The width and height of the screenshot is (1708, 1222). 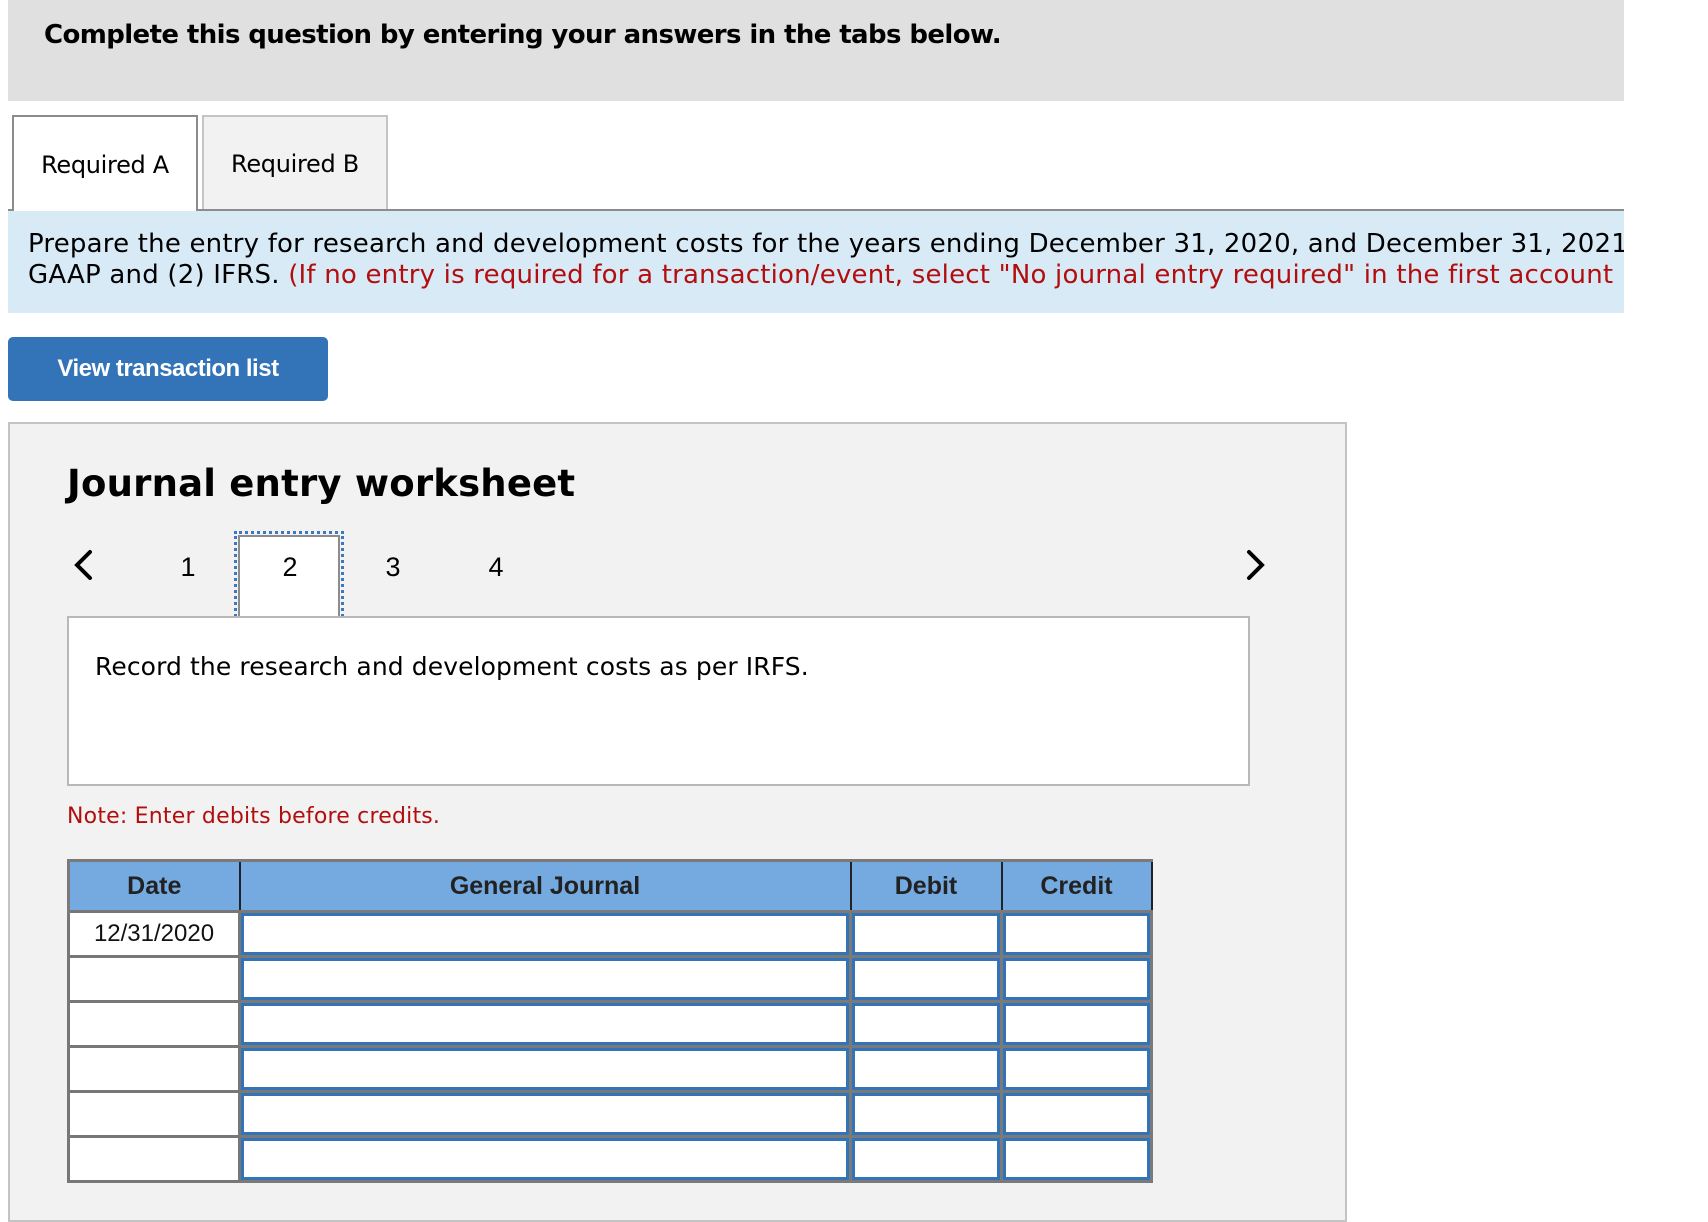 I want to click on view-transaction-list-button: View transaction list, so click(x=168, y=369).